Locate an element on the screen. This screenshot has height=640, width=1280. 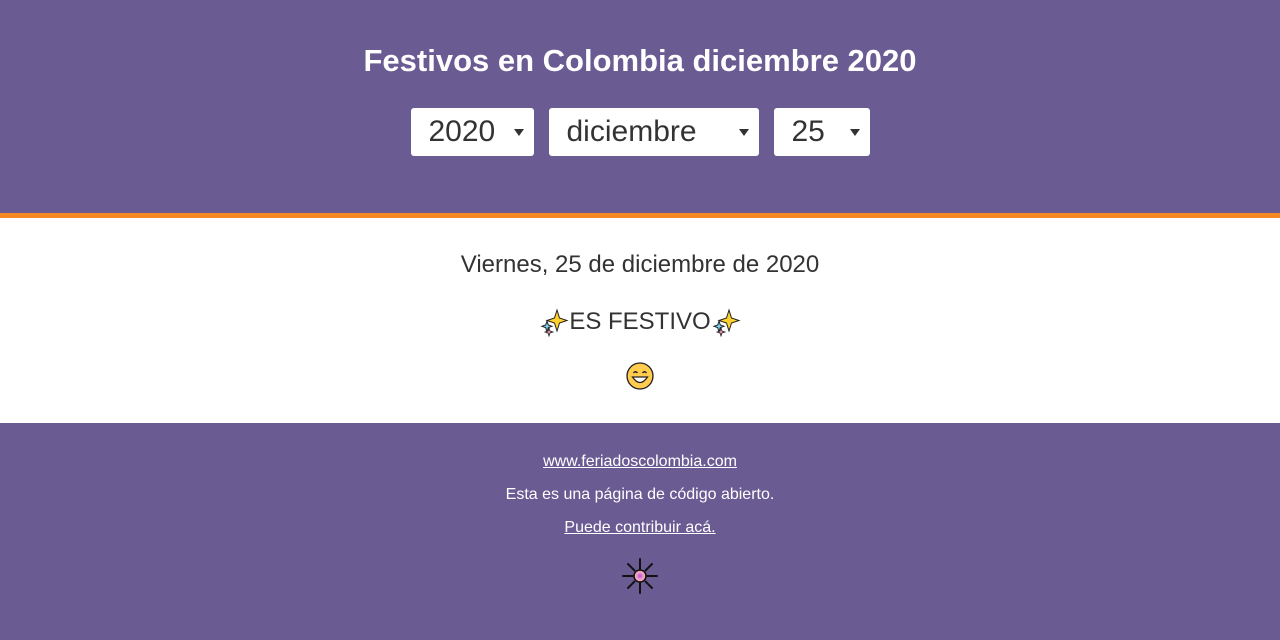
fireworks-icon is located at coordinates (640, 576).